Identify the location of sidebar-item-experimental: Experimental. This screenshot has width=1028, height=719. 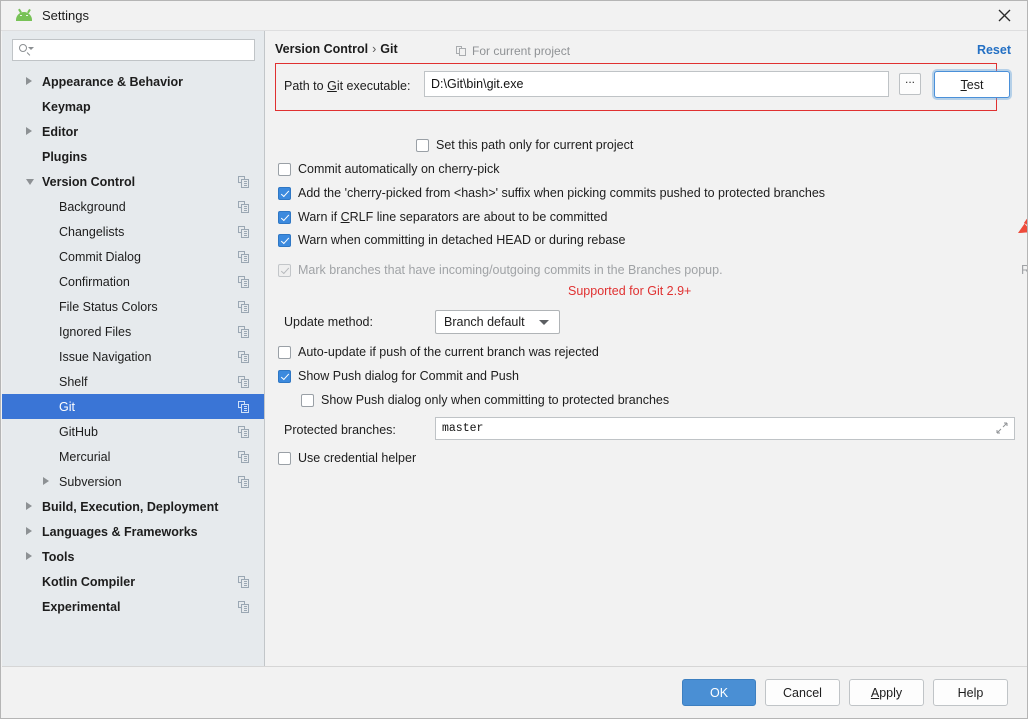
(133, 606).